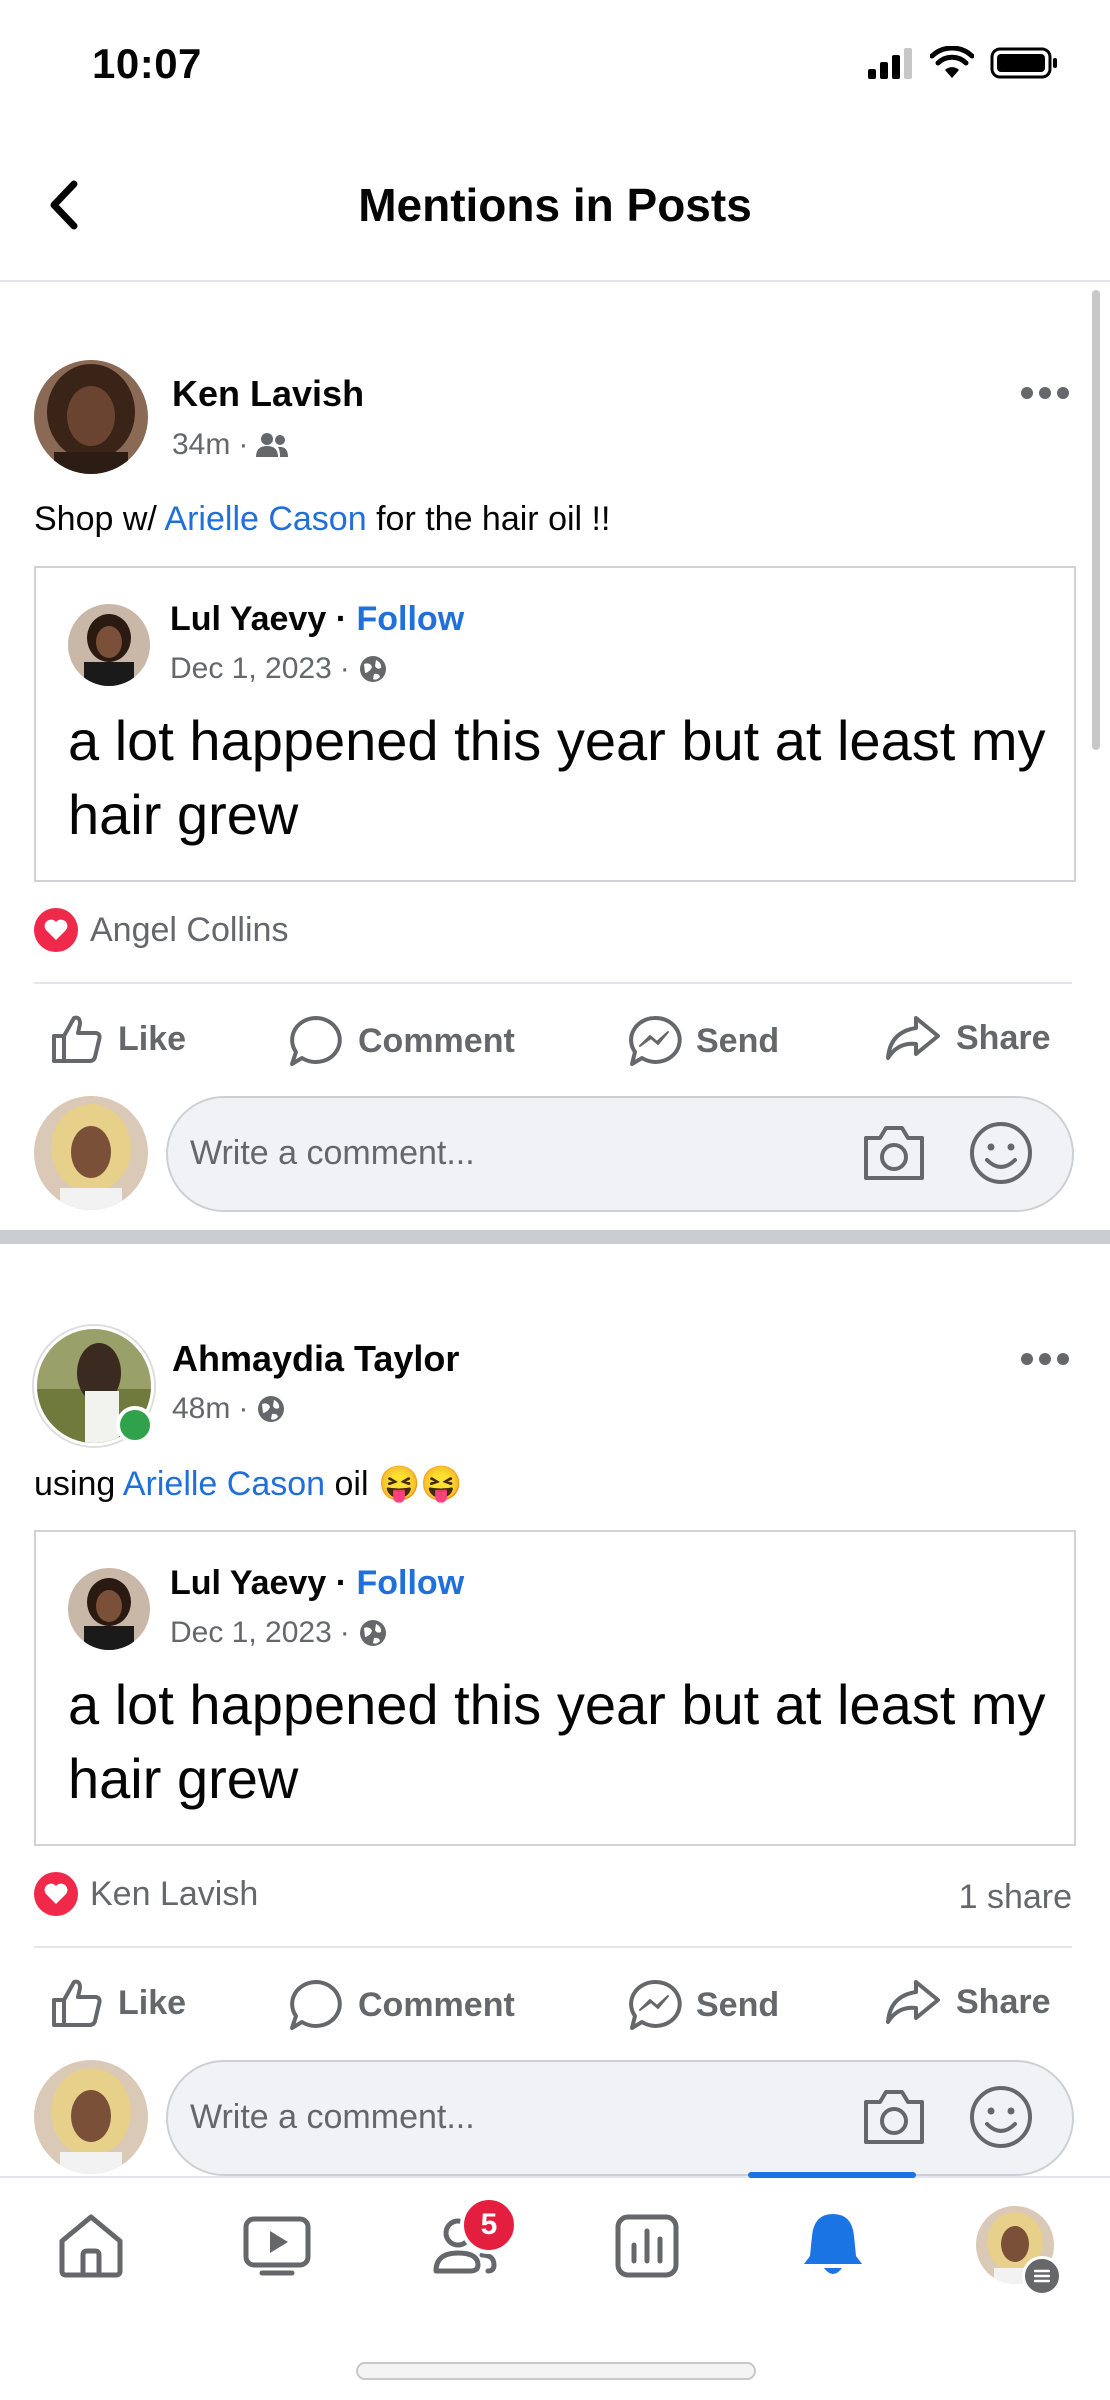  What do you see at coordinates (489, 2225) in the screenshot?
I see `friends-notification-badge: 5` at bounding box center [489, 2225].